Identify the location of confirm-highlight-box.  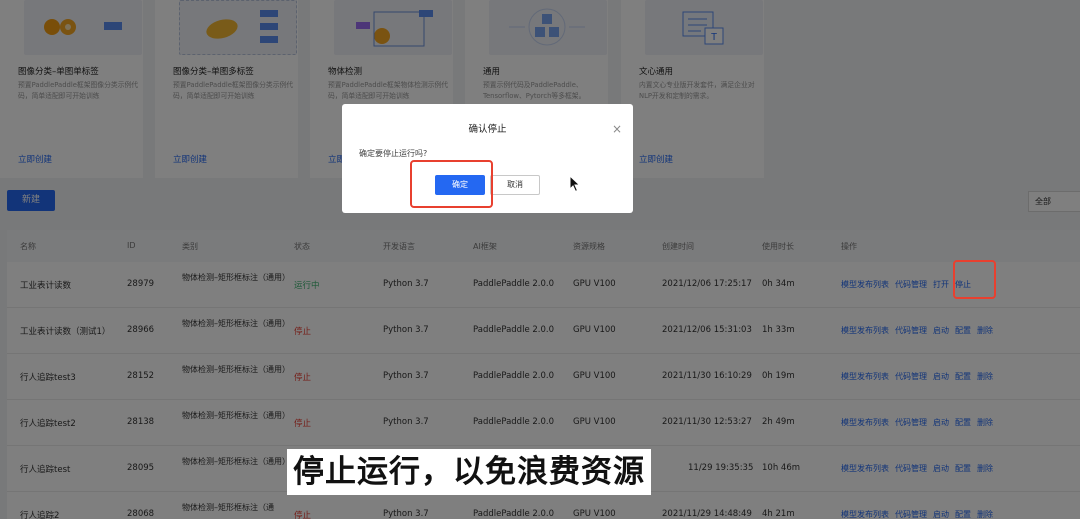
(451, 184).